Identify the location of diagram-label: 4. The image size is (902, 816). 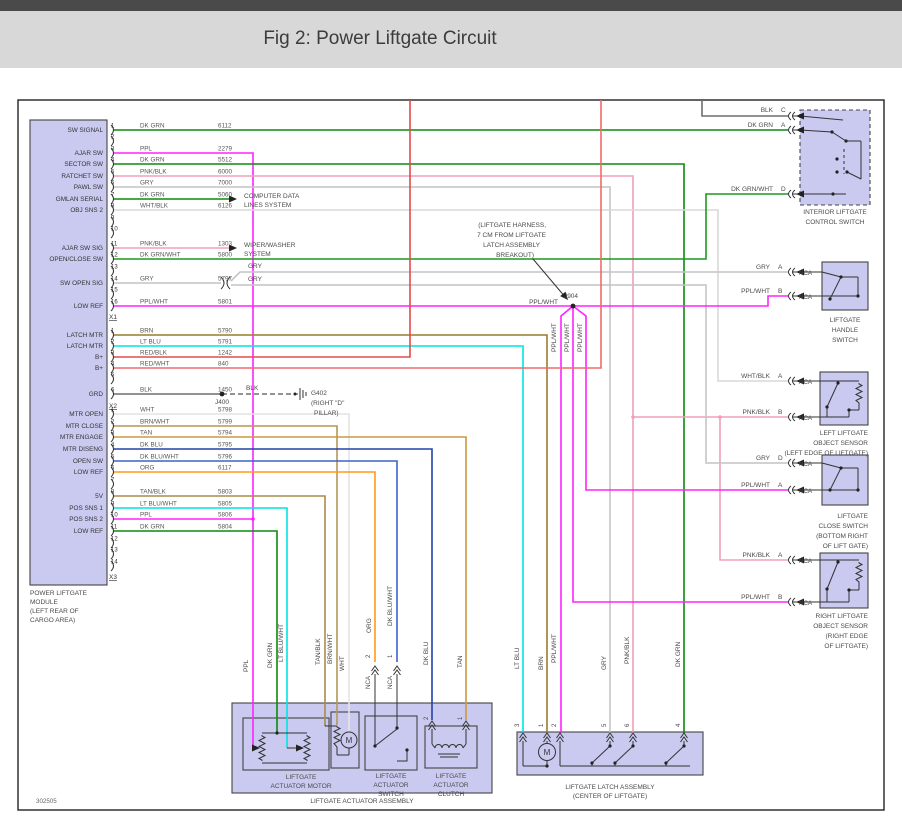
(679, 725).